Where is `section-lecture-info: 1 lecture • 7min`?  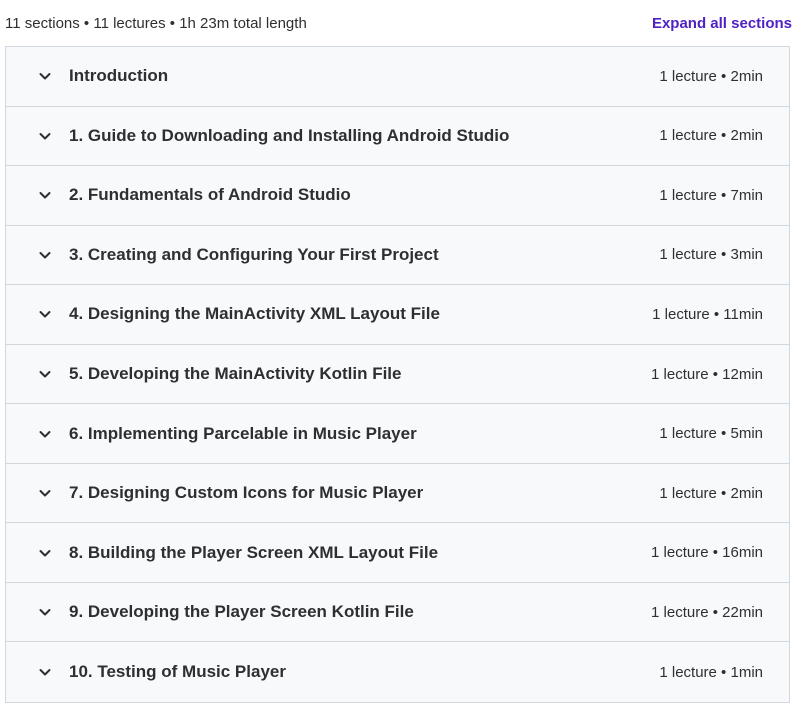 section-lecture-info: 1 lecture • 7min is located at coordinates (711, 195).